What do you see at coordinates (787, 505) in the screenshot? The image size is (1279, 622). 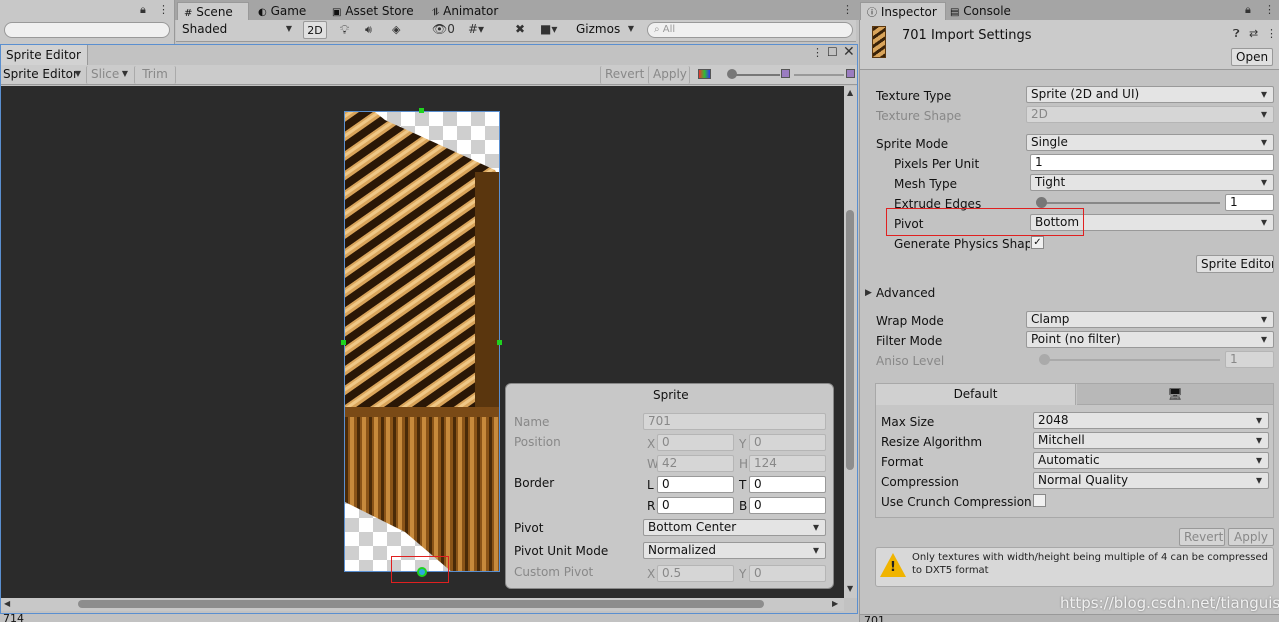 I see `border-b-field: 0` at bounding box center [787, 505].